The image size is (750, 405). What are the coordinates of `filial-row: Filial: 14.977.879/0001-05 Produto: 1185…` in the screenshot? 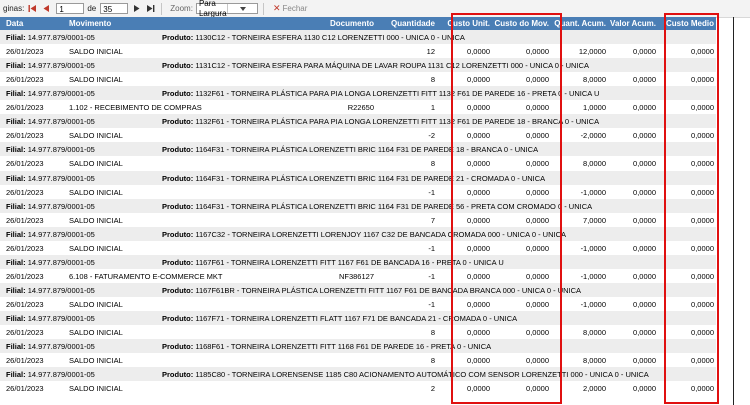 It's located at (358, 374).